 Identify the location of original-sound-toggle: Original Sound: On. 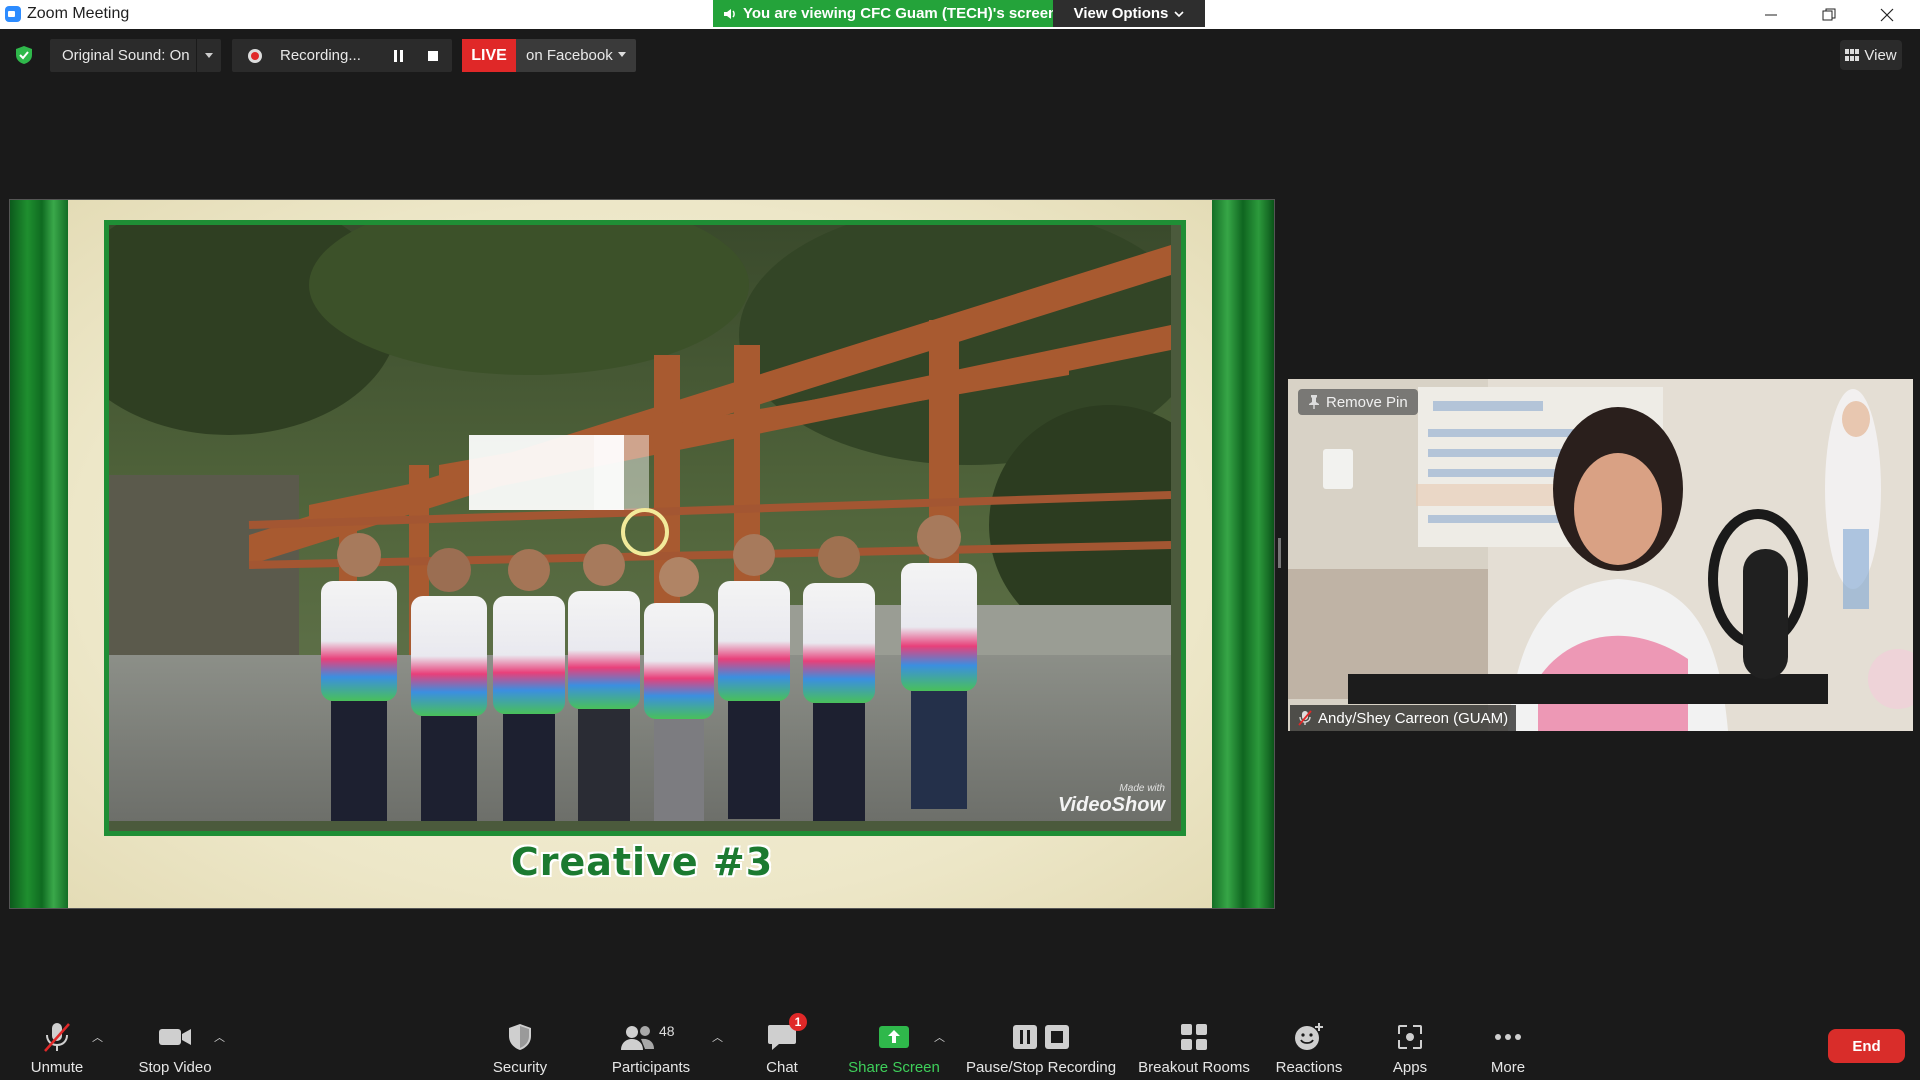
(135, 55).